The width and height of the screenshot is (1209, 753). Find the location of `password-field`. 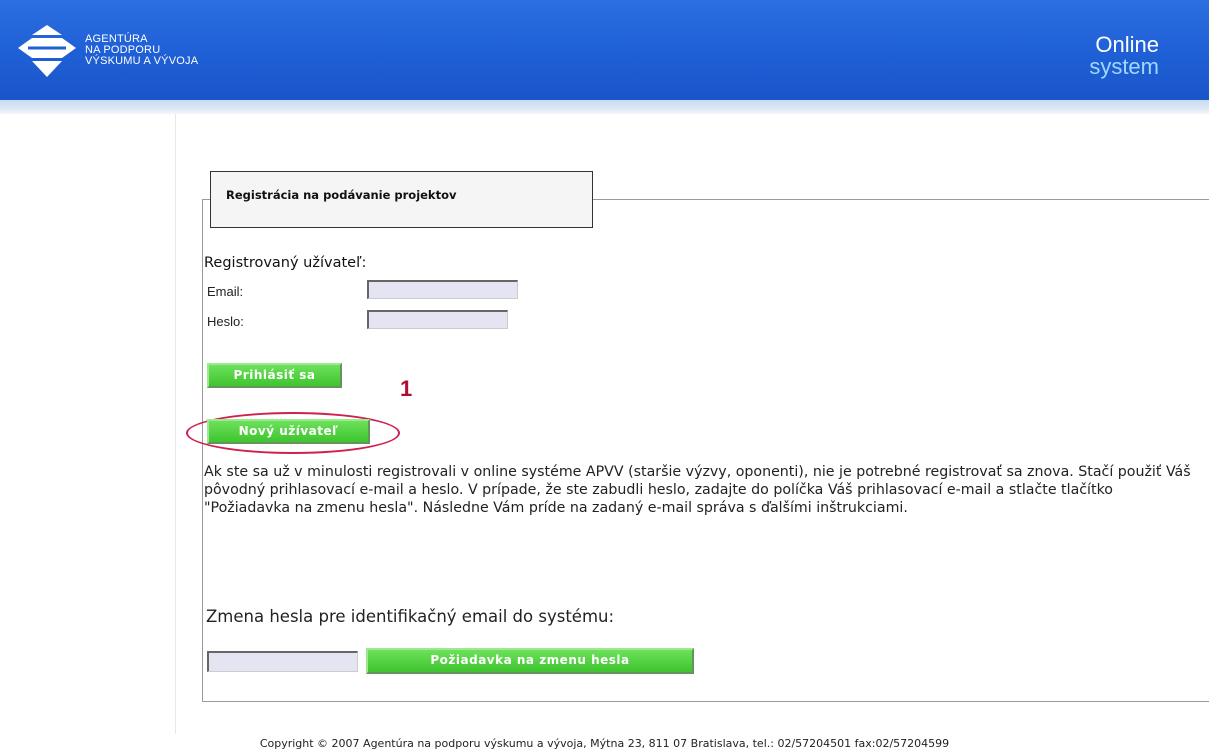

password-field is located at coordinates (437, 319).